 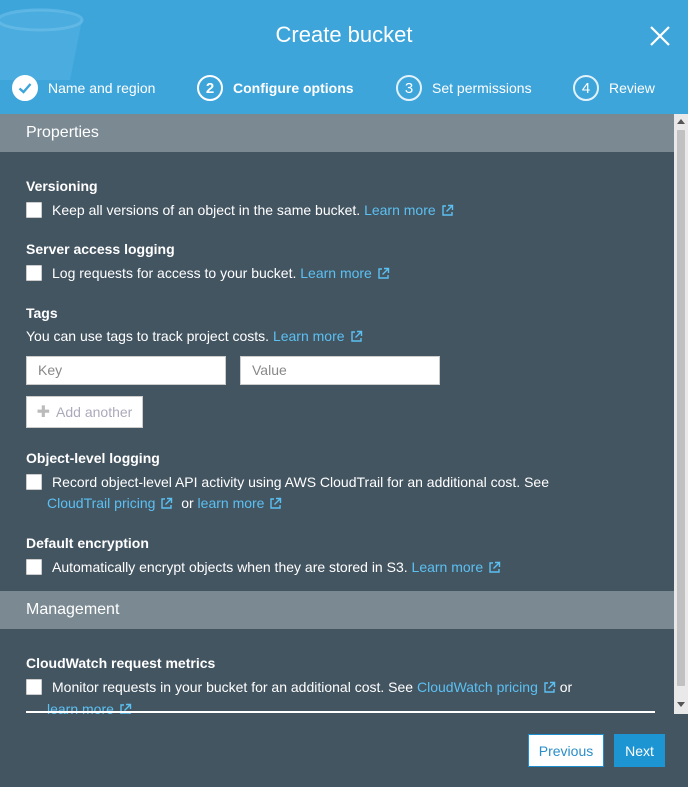 What do you see at coordinates (681, 704) in the screenshot?
I see `scroll-down-arrow-icon` at bounding box center [681, 704].